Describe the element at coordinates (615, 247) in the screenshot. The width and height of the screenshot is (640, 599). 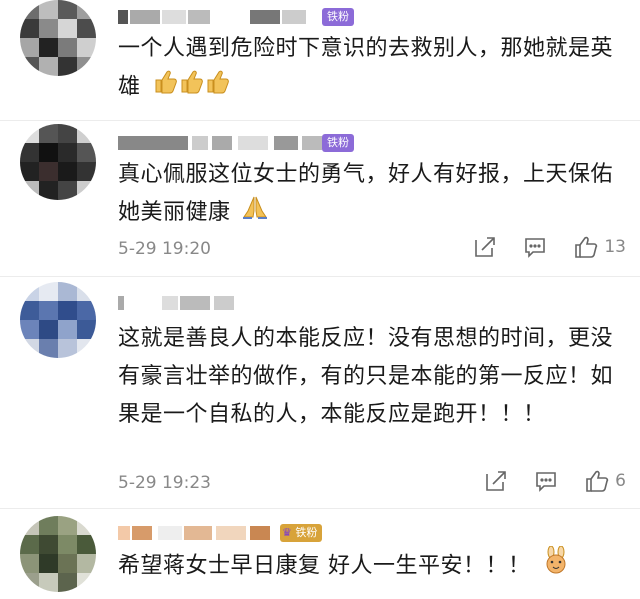
I see `like-count: 13` at that location.